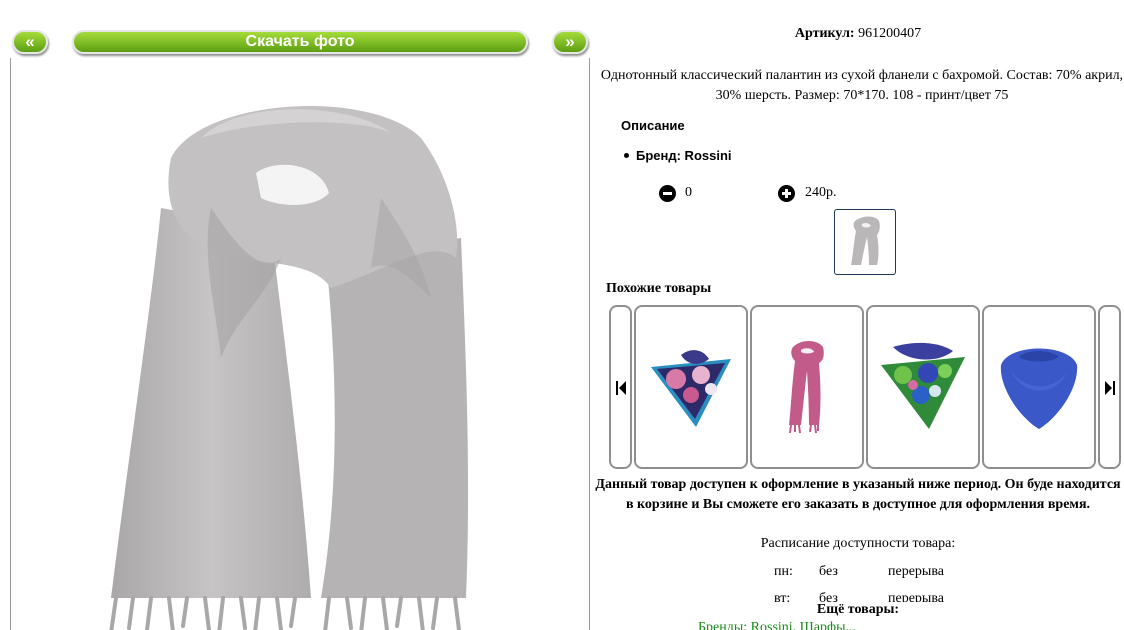  I want to click on article-line: Артикул: 961200407, so click(858, 34).